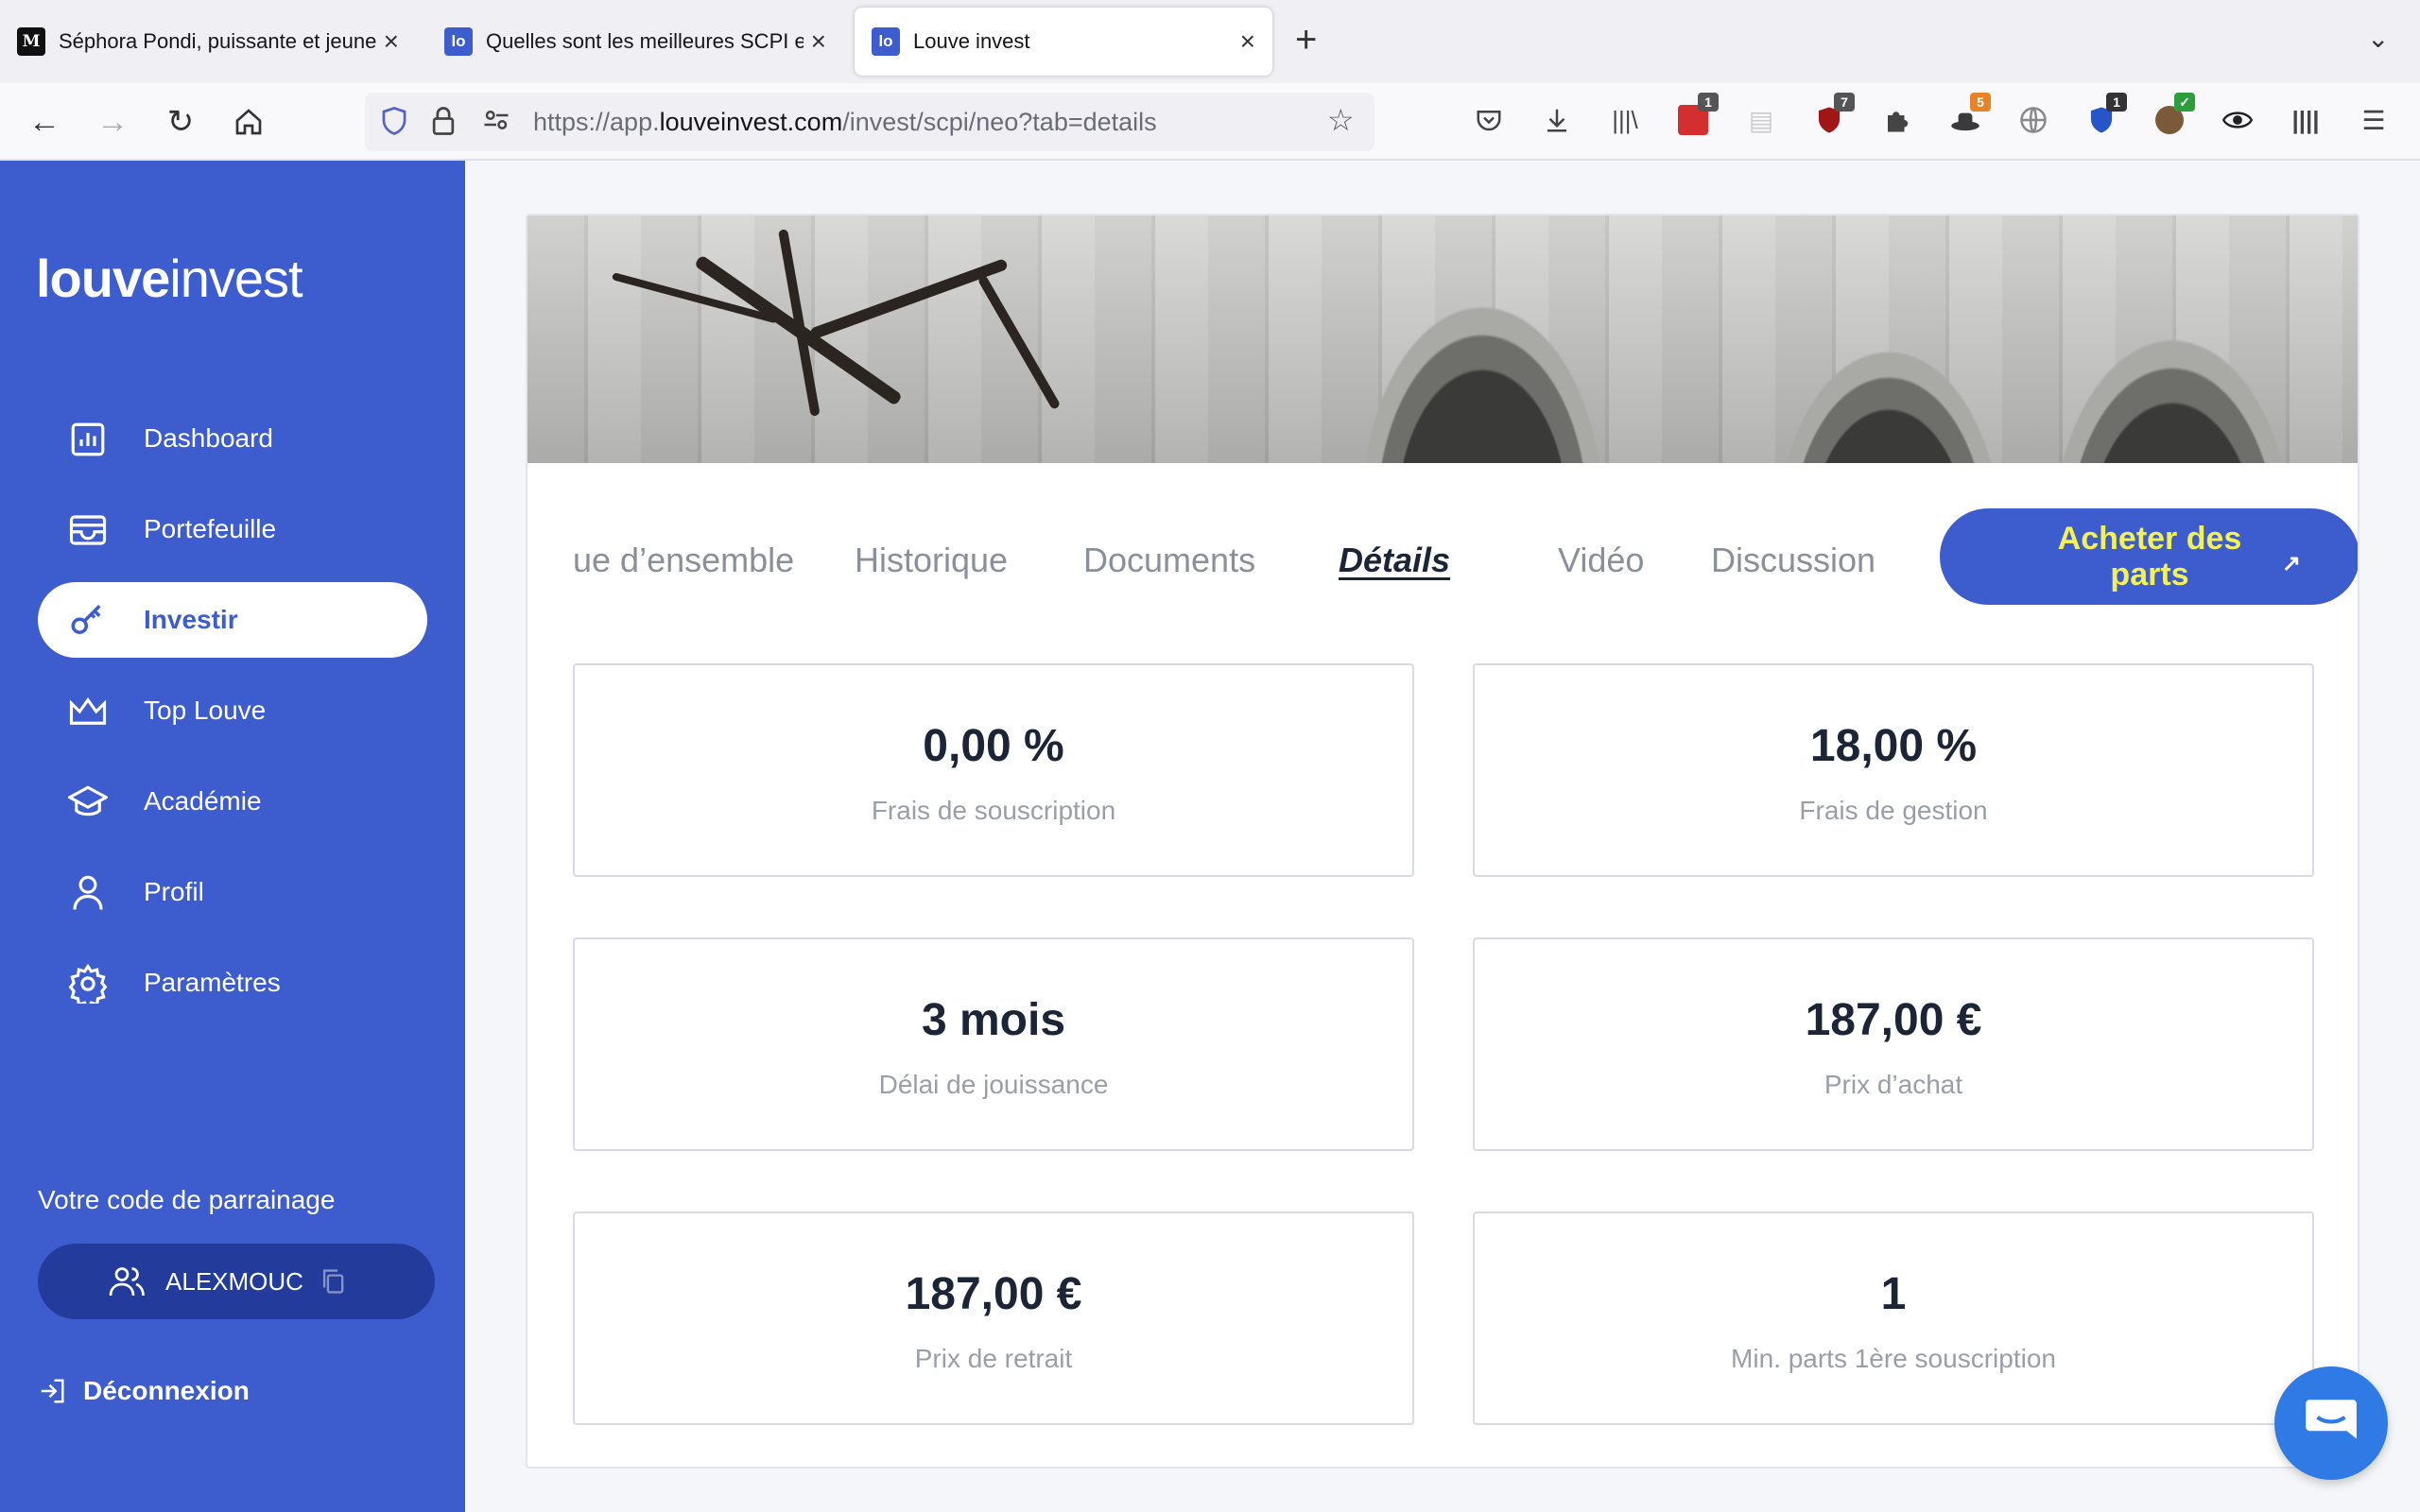 The image size is (2420, 1512). I want to click on buy-shares-button: Acheter des parts ↗, so click(2149, 556).